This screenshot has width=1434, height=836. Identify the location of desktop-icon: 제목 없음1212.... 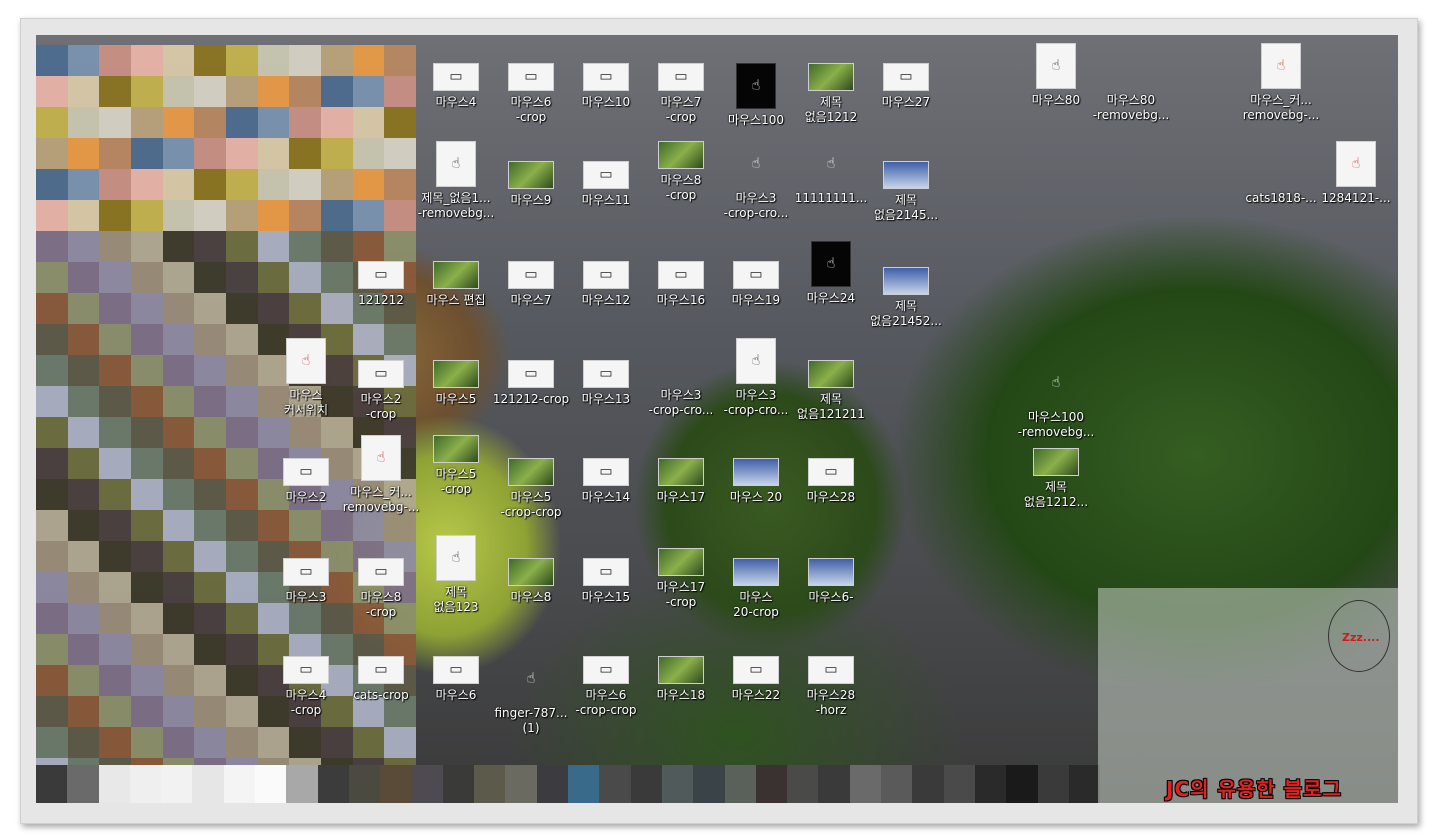
(1056, 479).